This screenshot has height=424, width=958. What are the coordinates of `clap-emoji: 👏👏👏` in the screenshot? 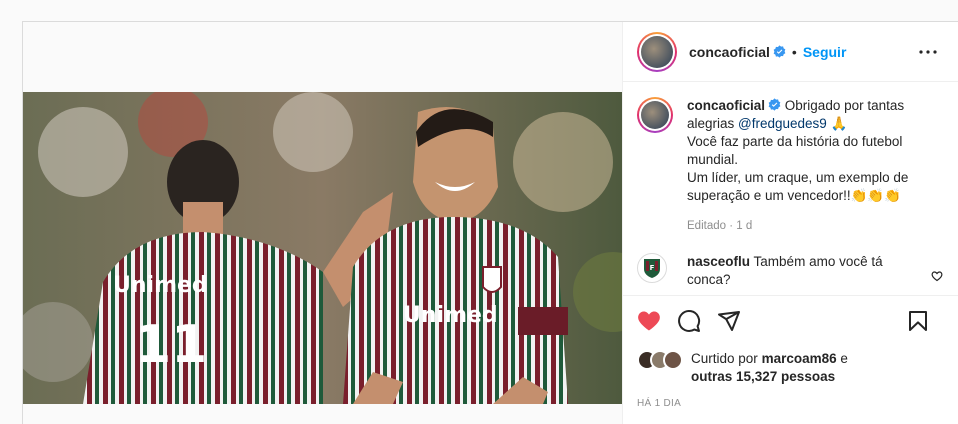 It's located at (876, 195).